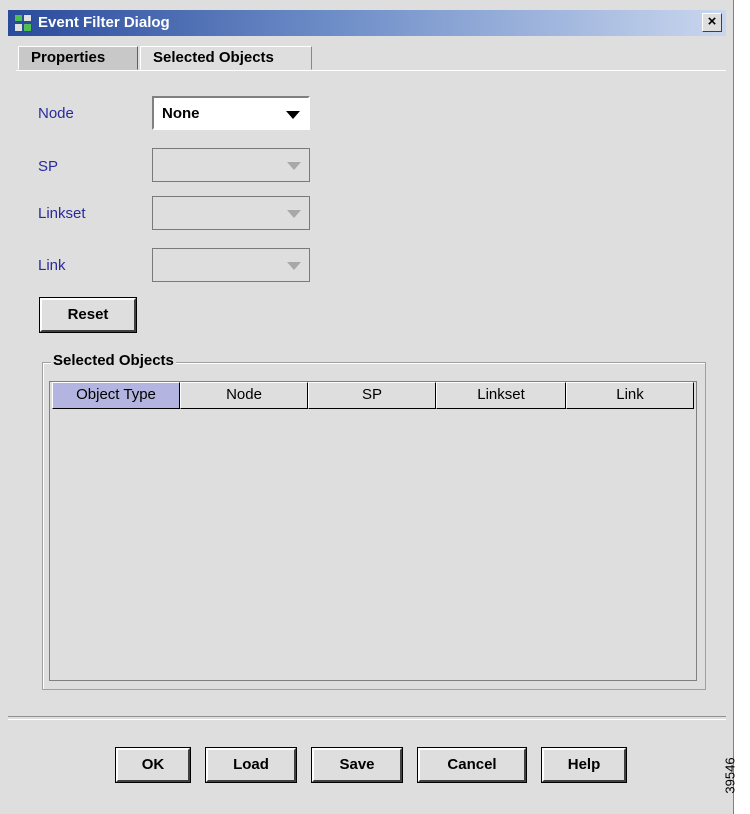  What do you see at coordinates (367, 23) in the screenshot?
I see `title-bar: Event Filter Dialog ×` at bounding box center [367, 23].